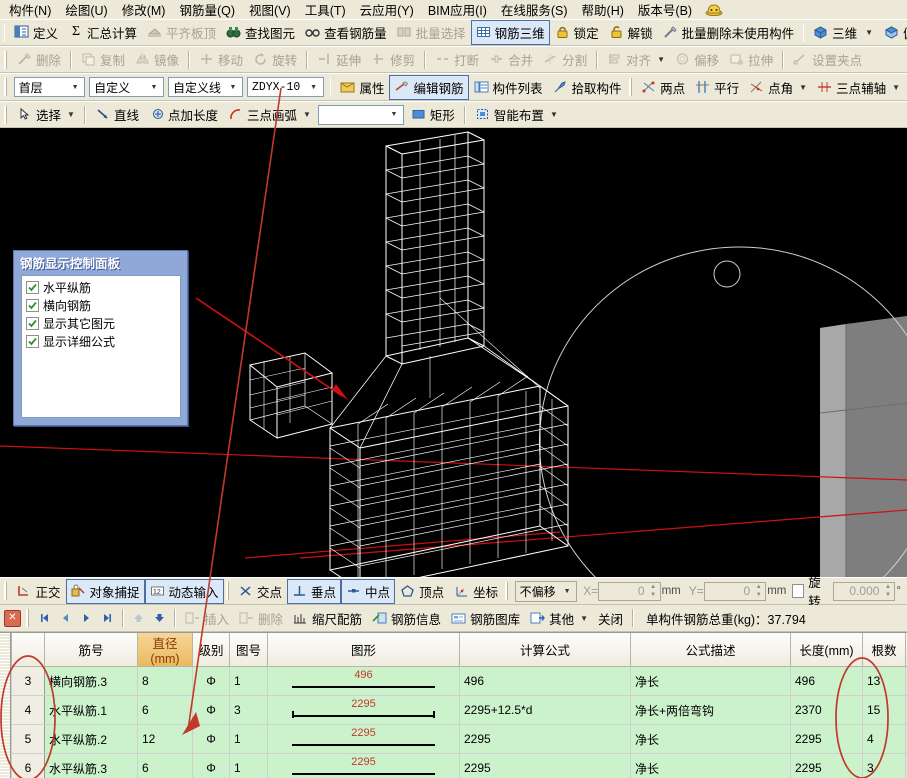  What do you see at coordinates (363, 710) in the screenshot?
I see `cell-shape: 2295` at bounding box center [363, 710].